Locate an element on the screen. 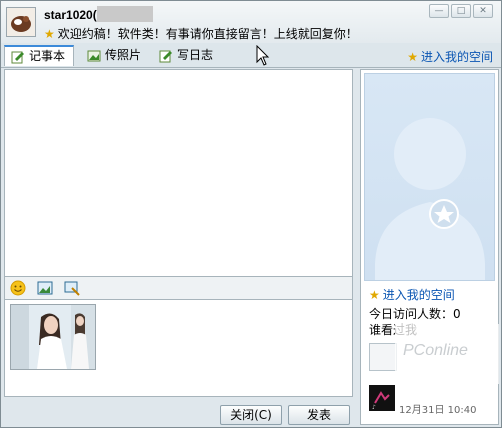  maximize-icon: □ is located at coordinates (461, 11).